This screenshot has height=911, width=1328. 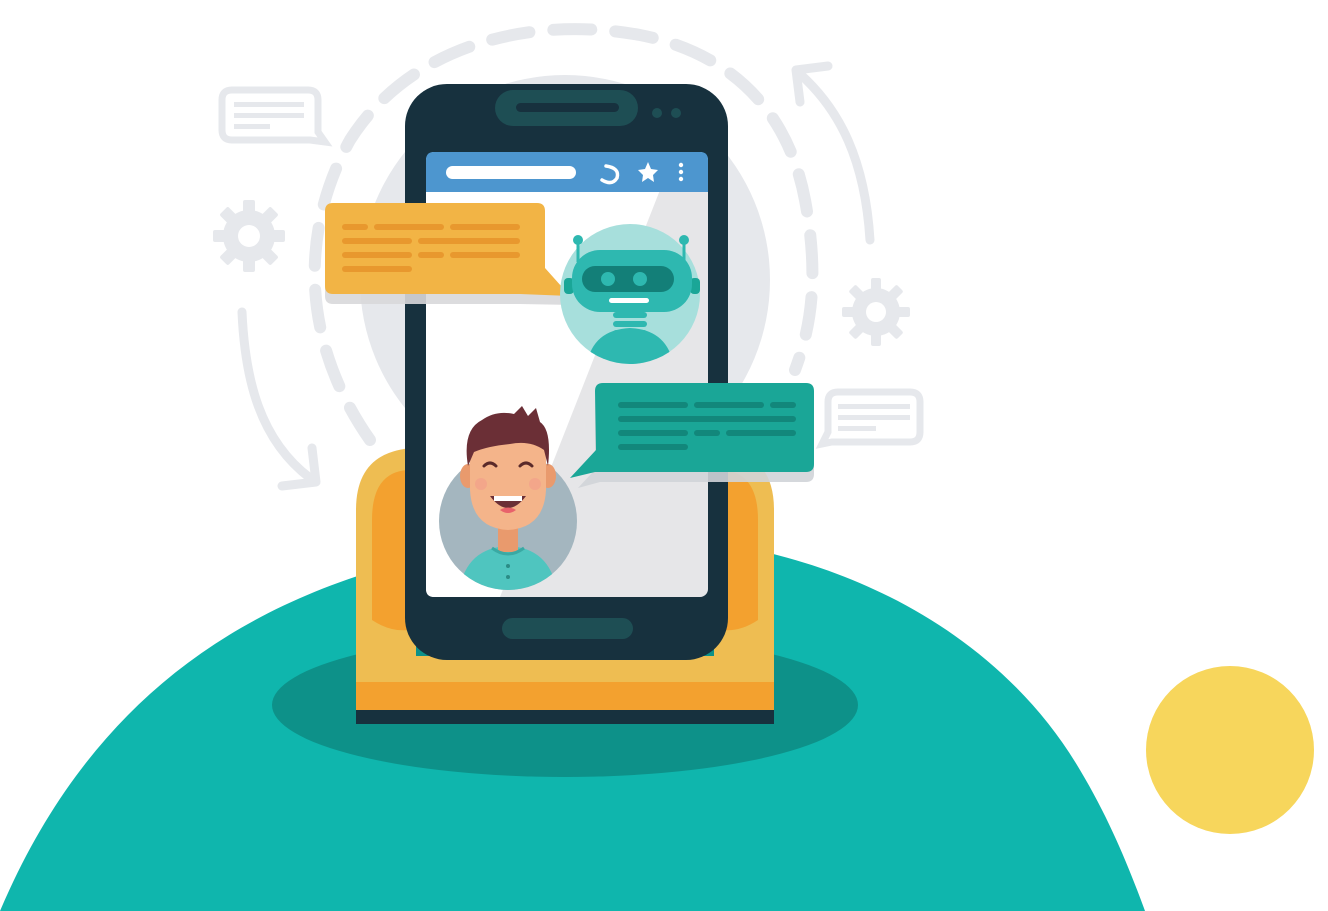 I want to click on arrow-left-icon, so click(x=279, y=399).